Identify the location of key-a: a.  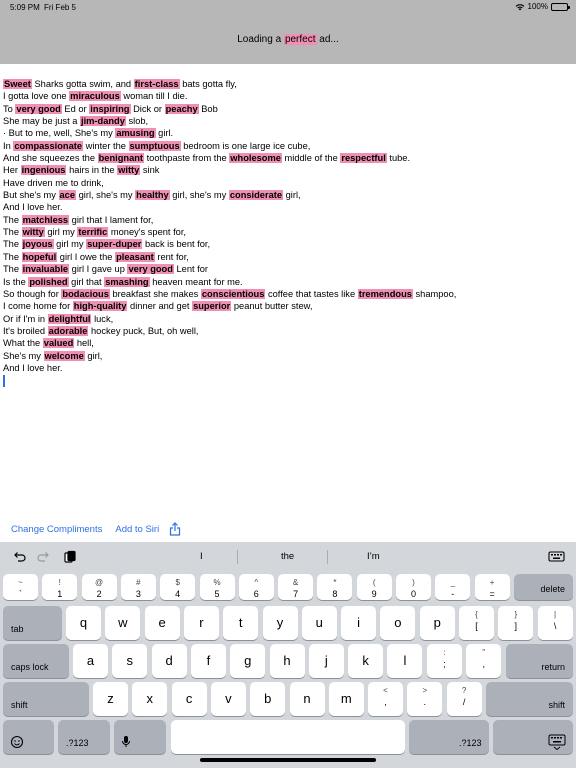
(90, 661).